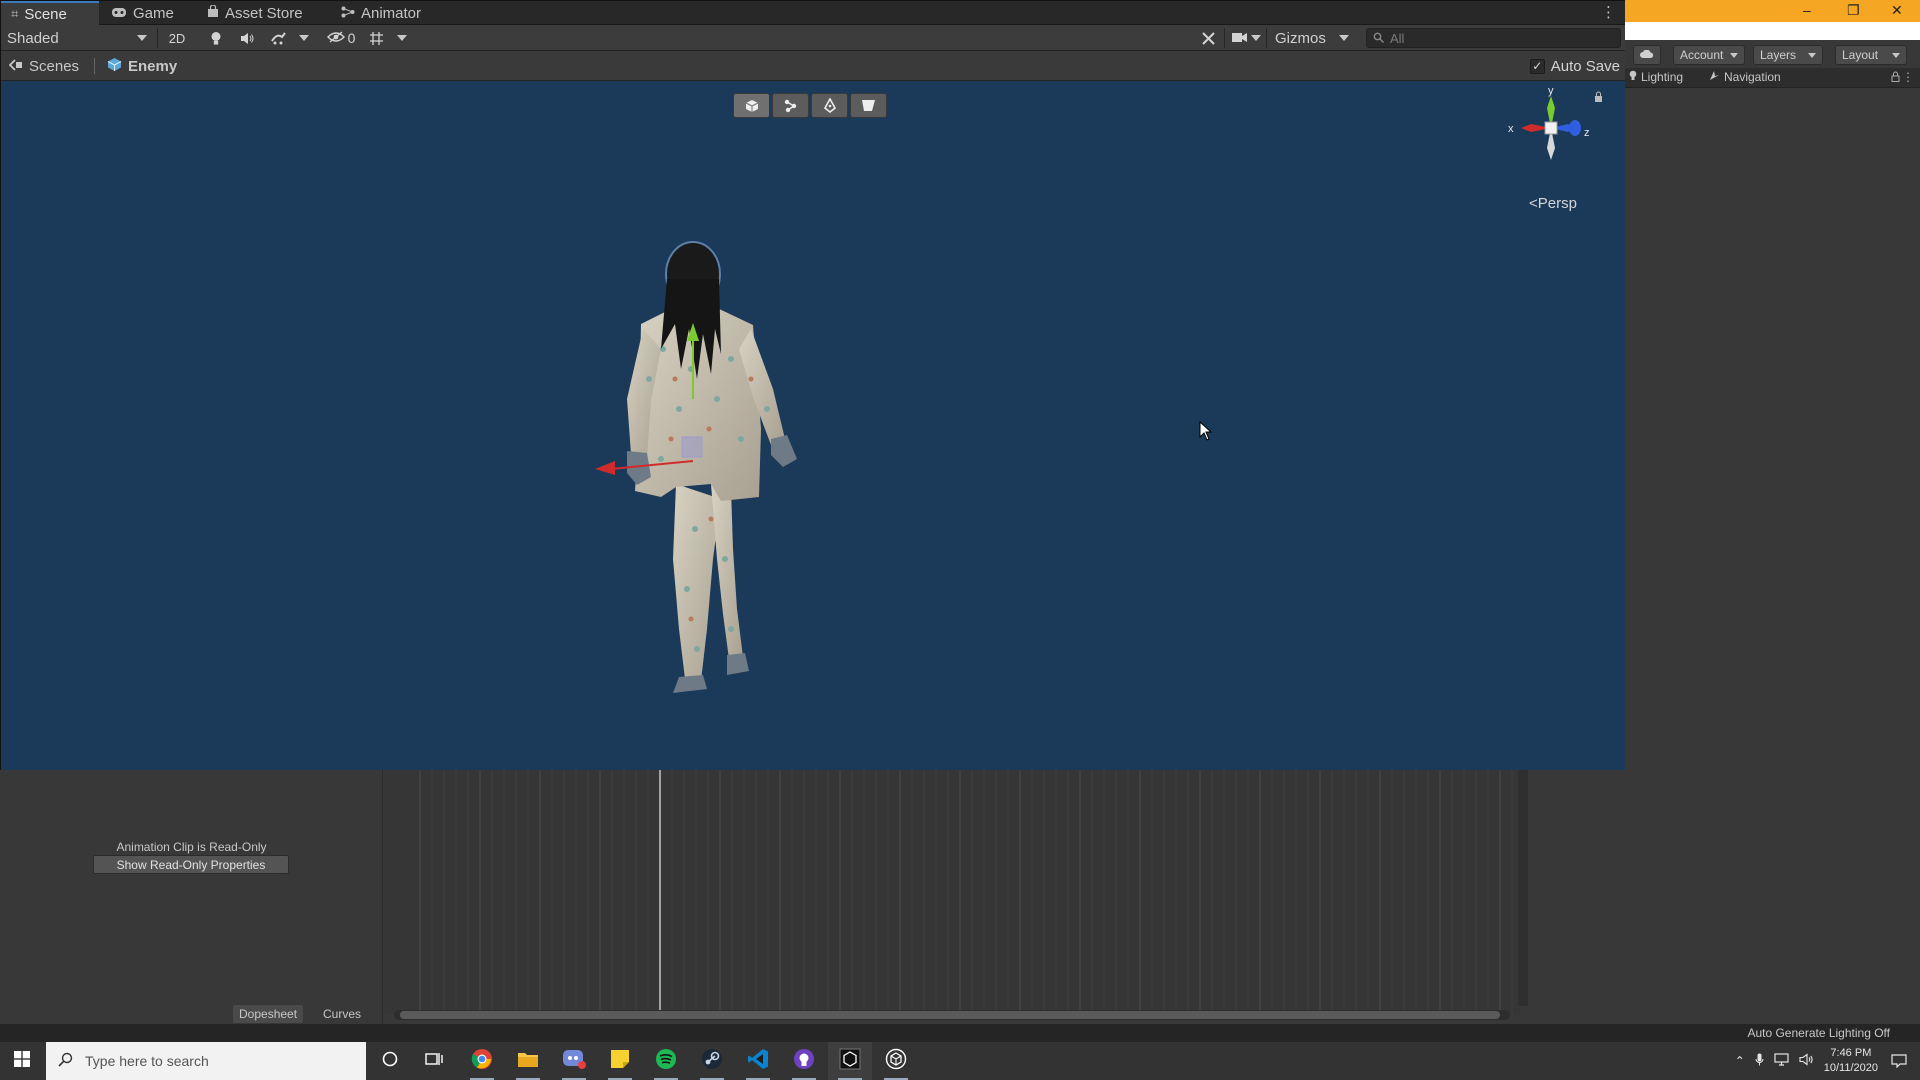 The image size is (1920, 1080). I want to click on taskbar-search-placeholder: Type here to search, so click(147, 1061).